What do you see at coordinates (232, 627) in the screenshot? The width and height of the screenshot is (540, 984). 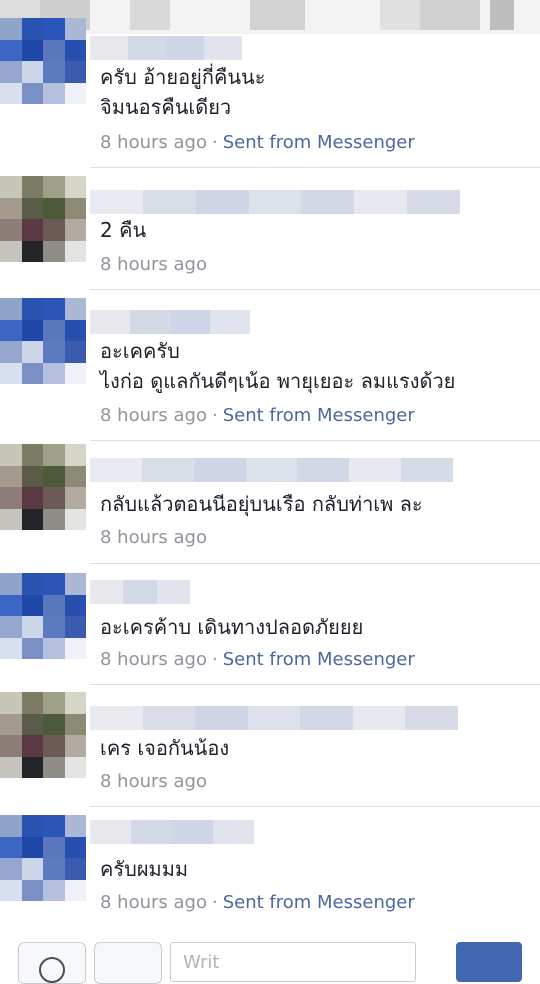 I see `message-text-line: อะเครค้าบ เดินทางปลอดภัยยย` at bounding box center [232, 627].